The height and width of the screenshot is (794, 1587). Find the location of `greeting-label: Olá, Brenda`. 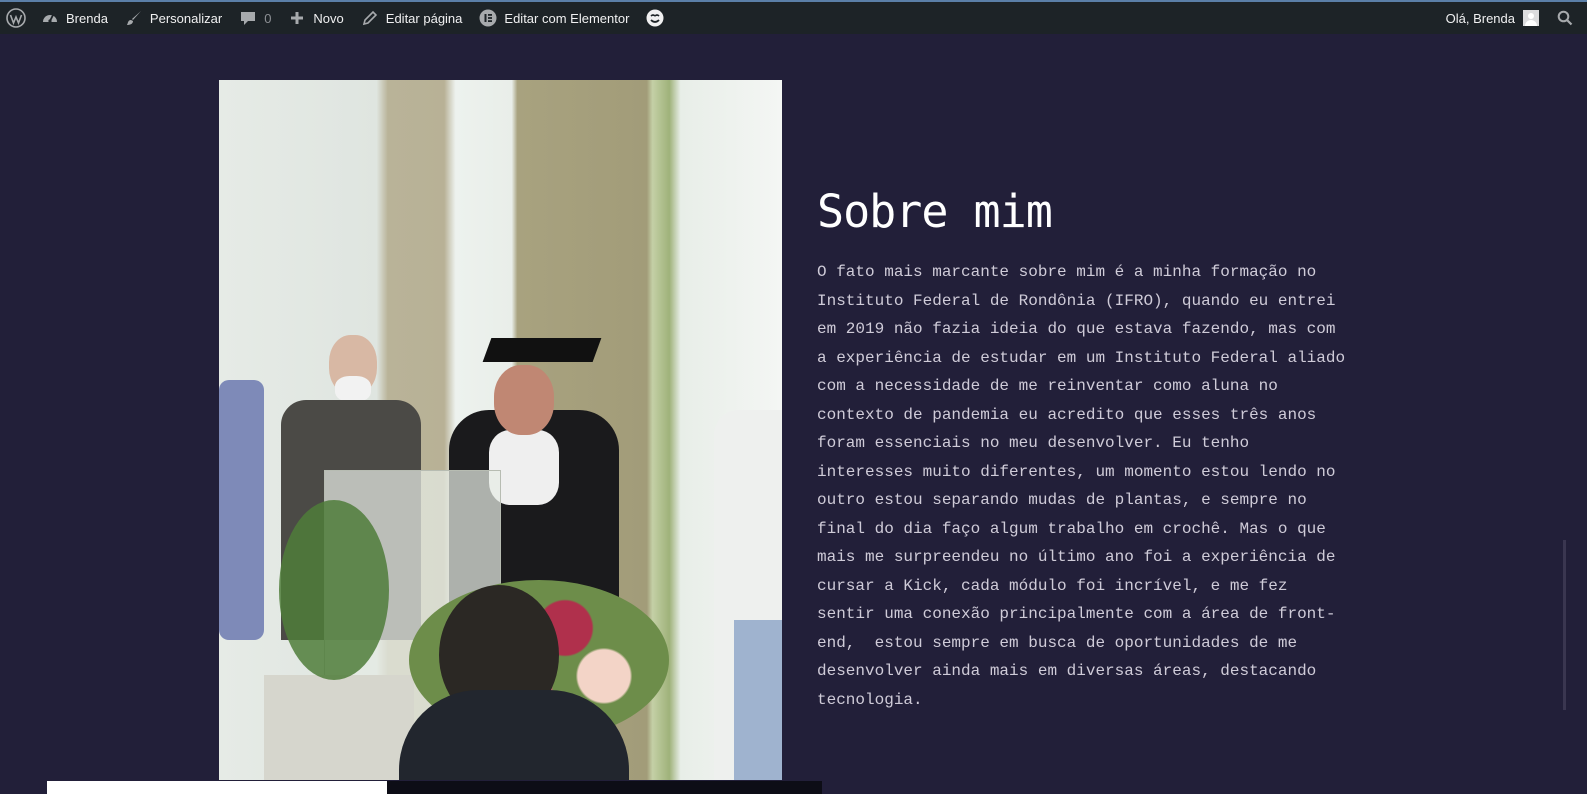

greeting-label: Olá, Brenda is located at coordinates (1480, 18).